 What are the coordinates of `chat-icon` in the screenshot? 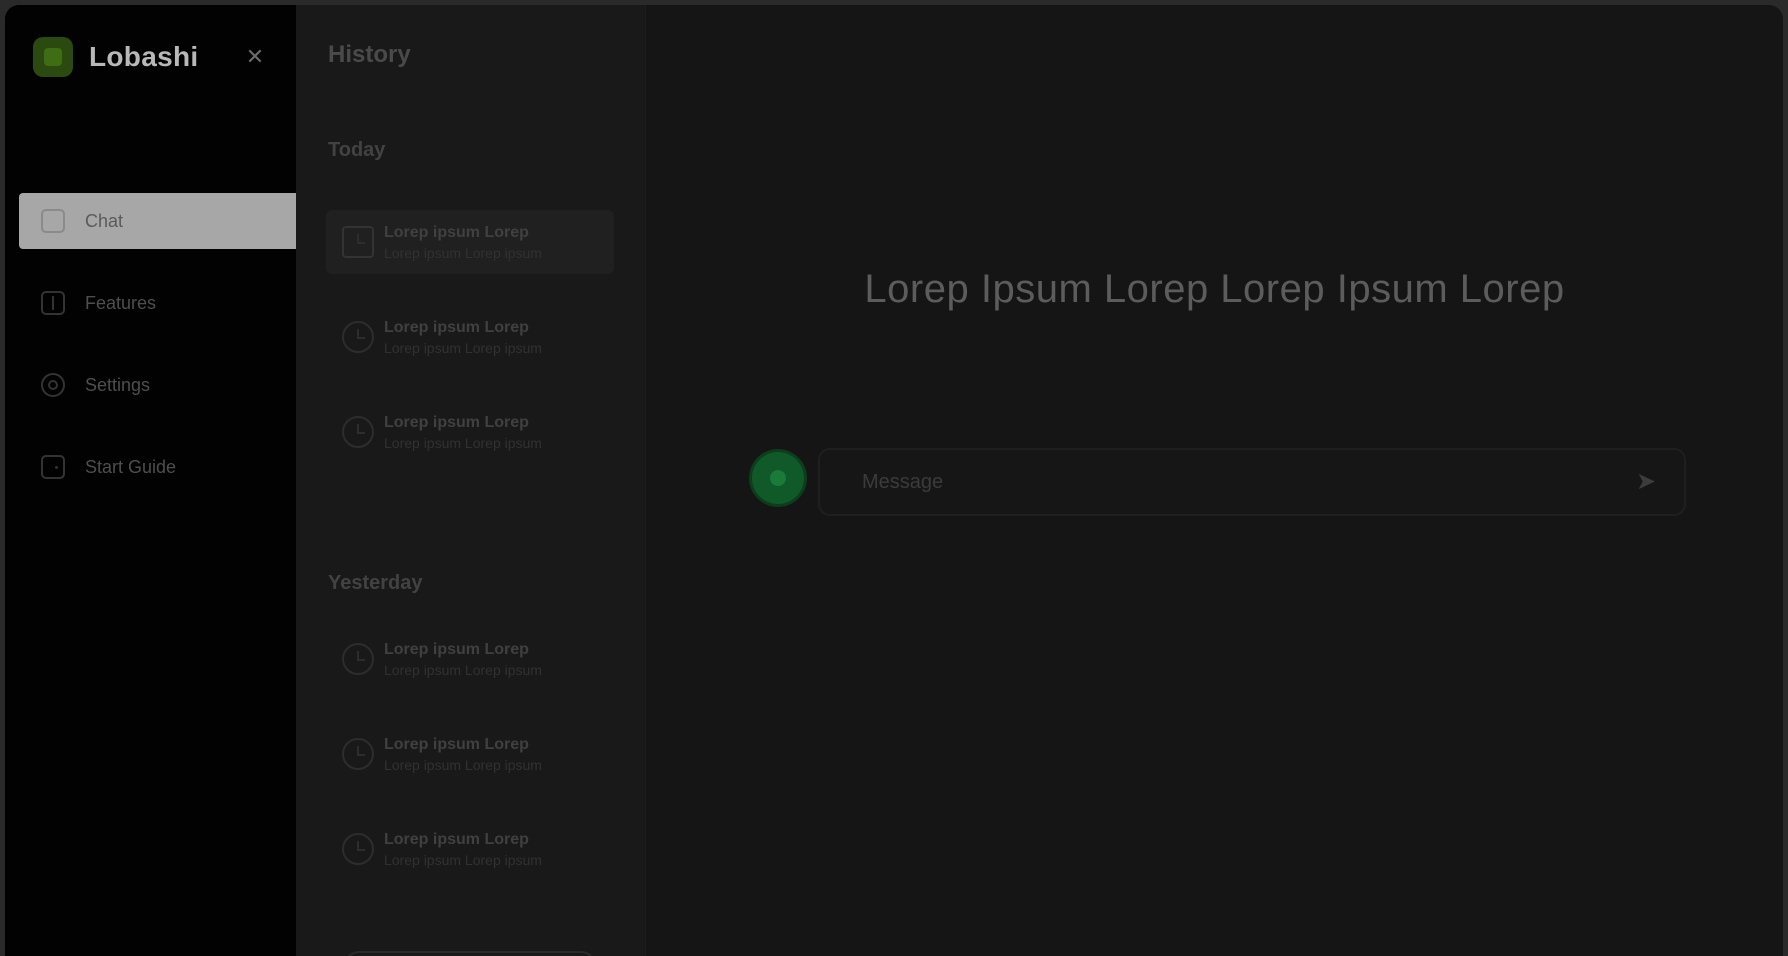 It's located at (53, 221).